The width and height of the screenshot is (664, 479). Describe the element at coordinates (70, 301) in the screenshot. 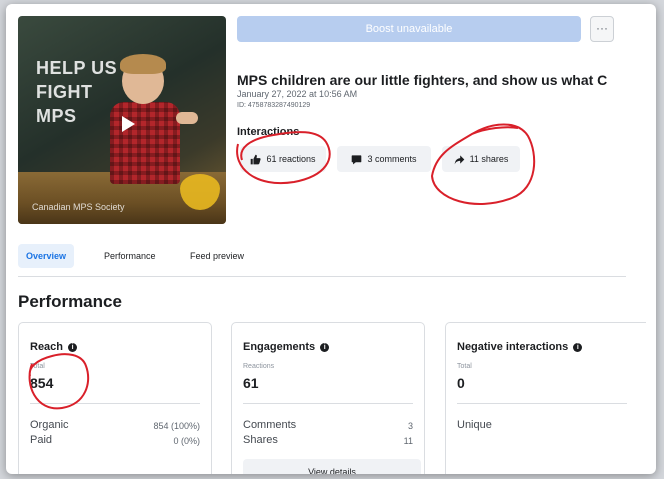

I see `performance-heading: Performance` at that location.